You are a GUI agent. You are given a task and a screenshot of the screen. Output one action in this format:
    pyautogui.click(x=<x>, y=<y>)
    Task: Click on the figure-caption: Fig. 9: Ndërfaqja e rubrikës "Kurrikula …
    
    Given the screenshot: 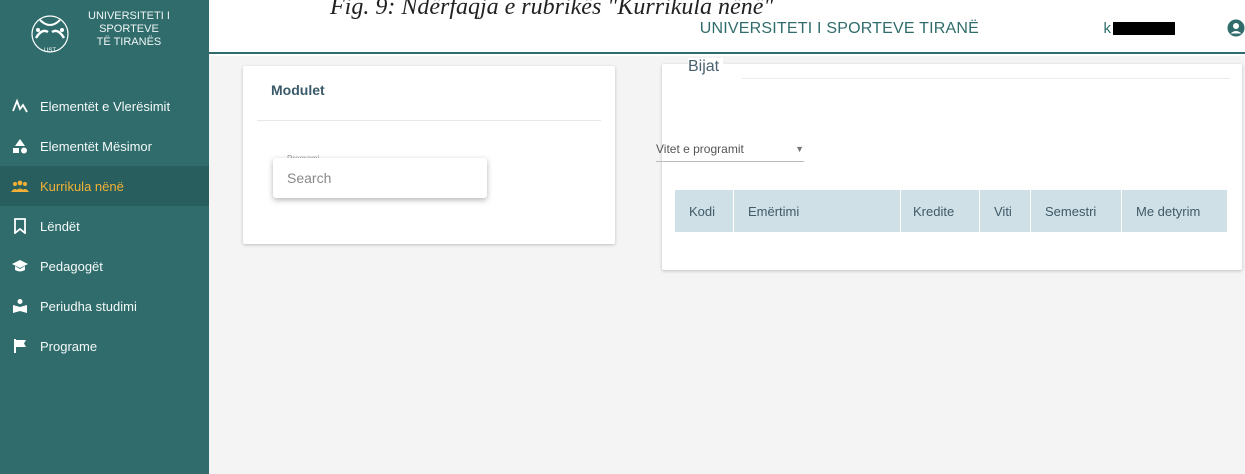 What is the action you would take?
    pyautogui.click(x=552, y=10)
    